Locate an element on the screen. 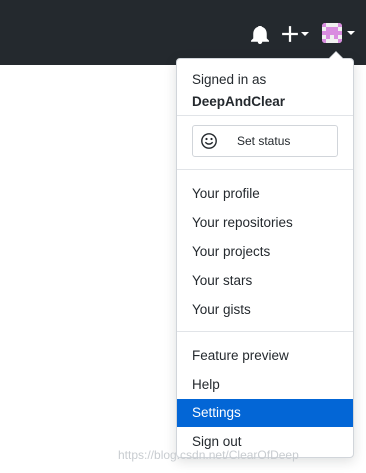 This screenshot has height=473, width=366. avatar-icon is located at coordinates (332, 33).